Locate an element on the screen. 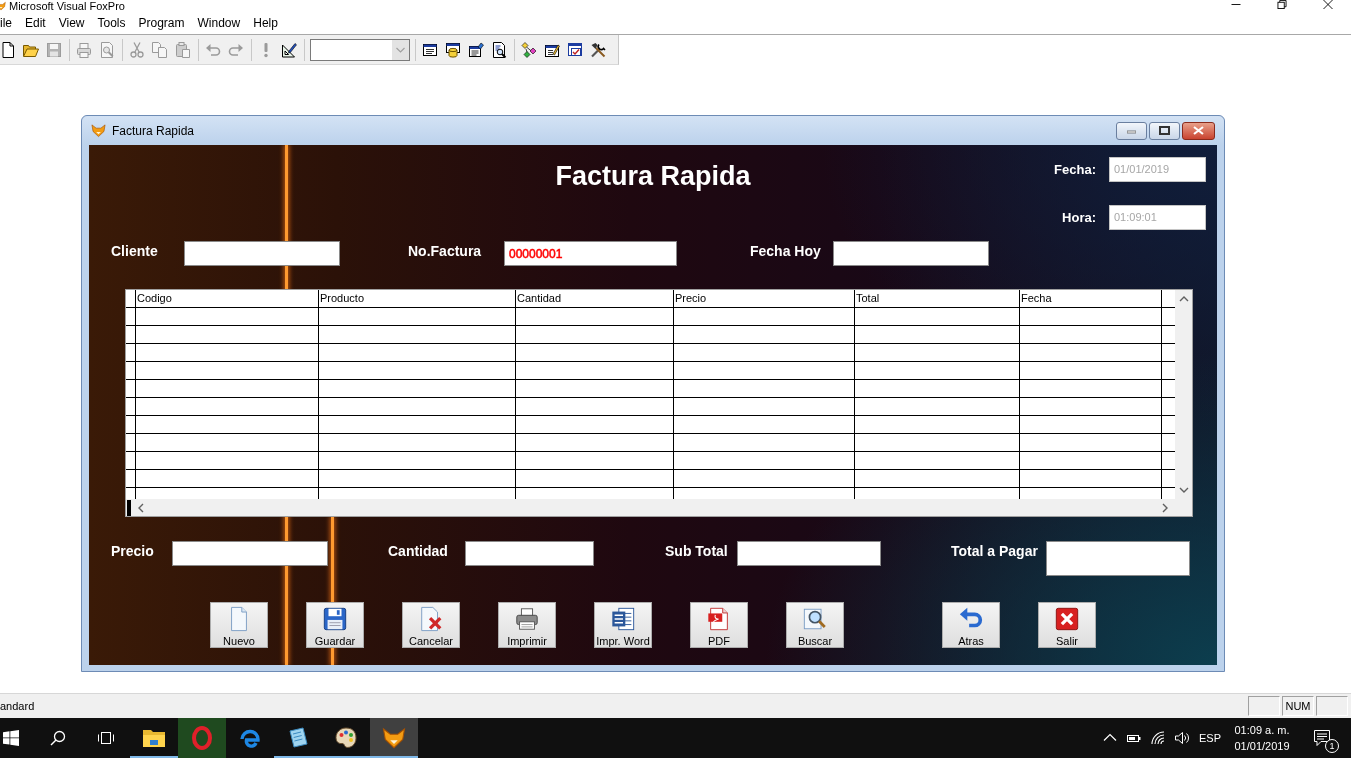  cross-square-icon is located at coordinates (1067, 619).